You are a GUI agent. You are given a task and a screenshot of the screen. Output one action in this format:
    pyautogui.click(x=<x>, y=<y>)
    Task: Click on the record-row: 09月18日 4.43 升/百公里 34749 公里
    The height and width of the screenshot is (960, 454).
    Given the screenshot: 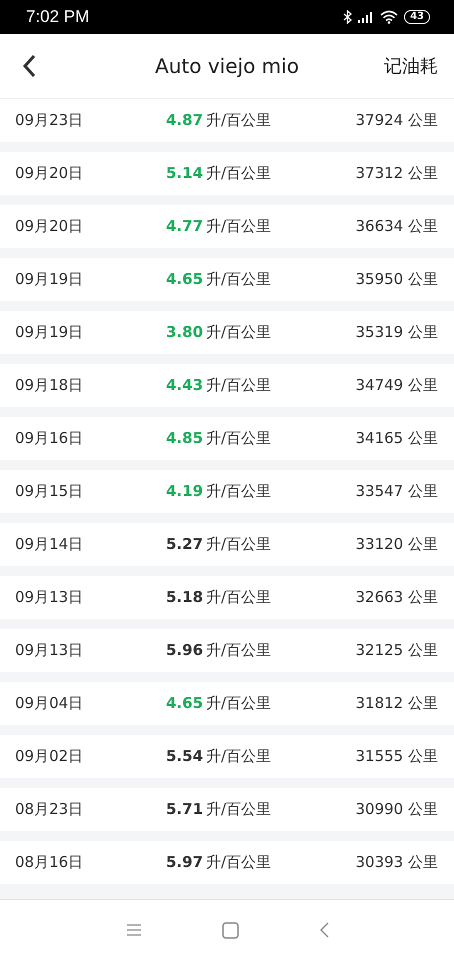 What is the action you would take?
    pyautogui.click(x=227, y=385)
    